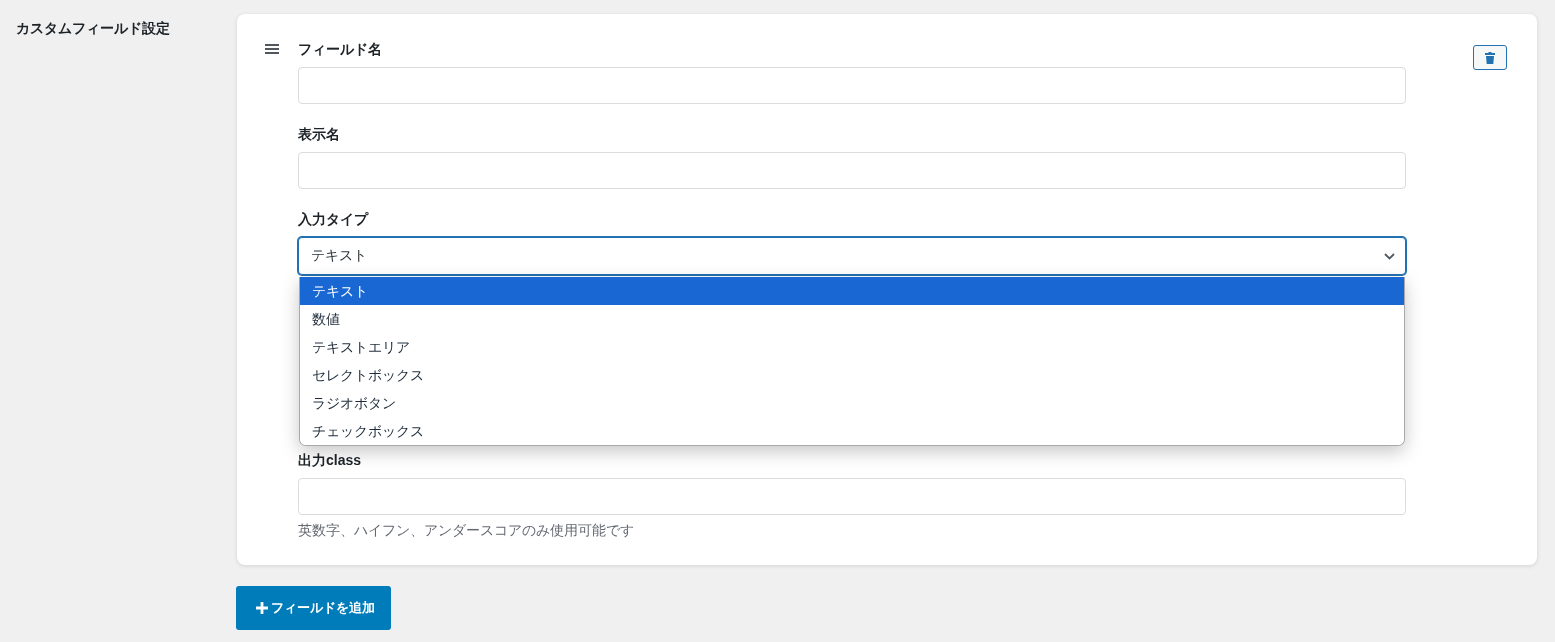 The image size is (1555, 642). I want to click on section-title: カスタムフィールド設定, so click(93, 28).